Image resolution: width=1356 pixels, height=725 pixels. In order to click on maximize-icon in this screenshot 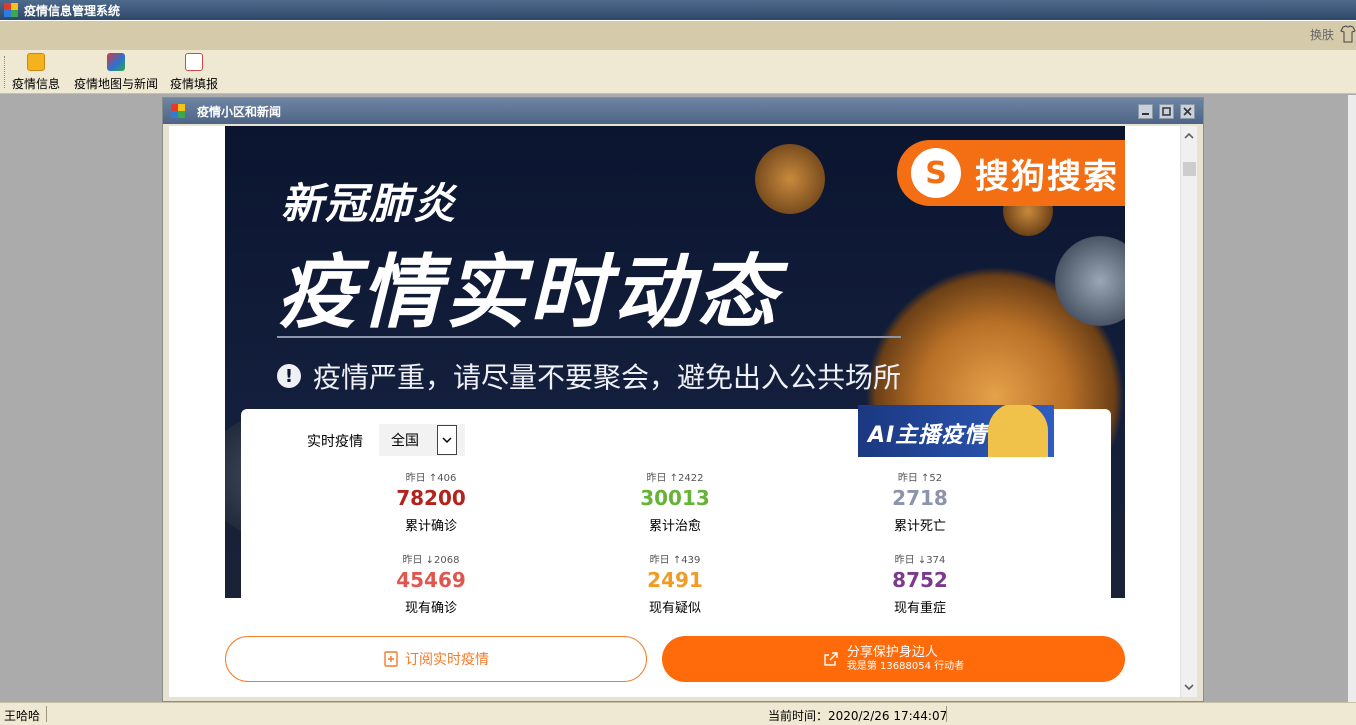, I will do `click(1166, 111)`.